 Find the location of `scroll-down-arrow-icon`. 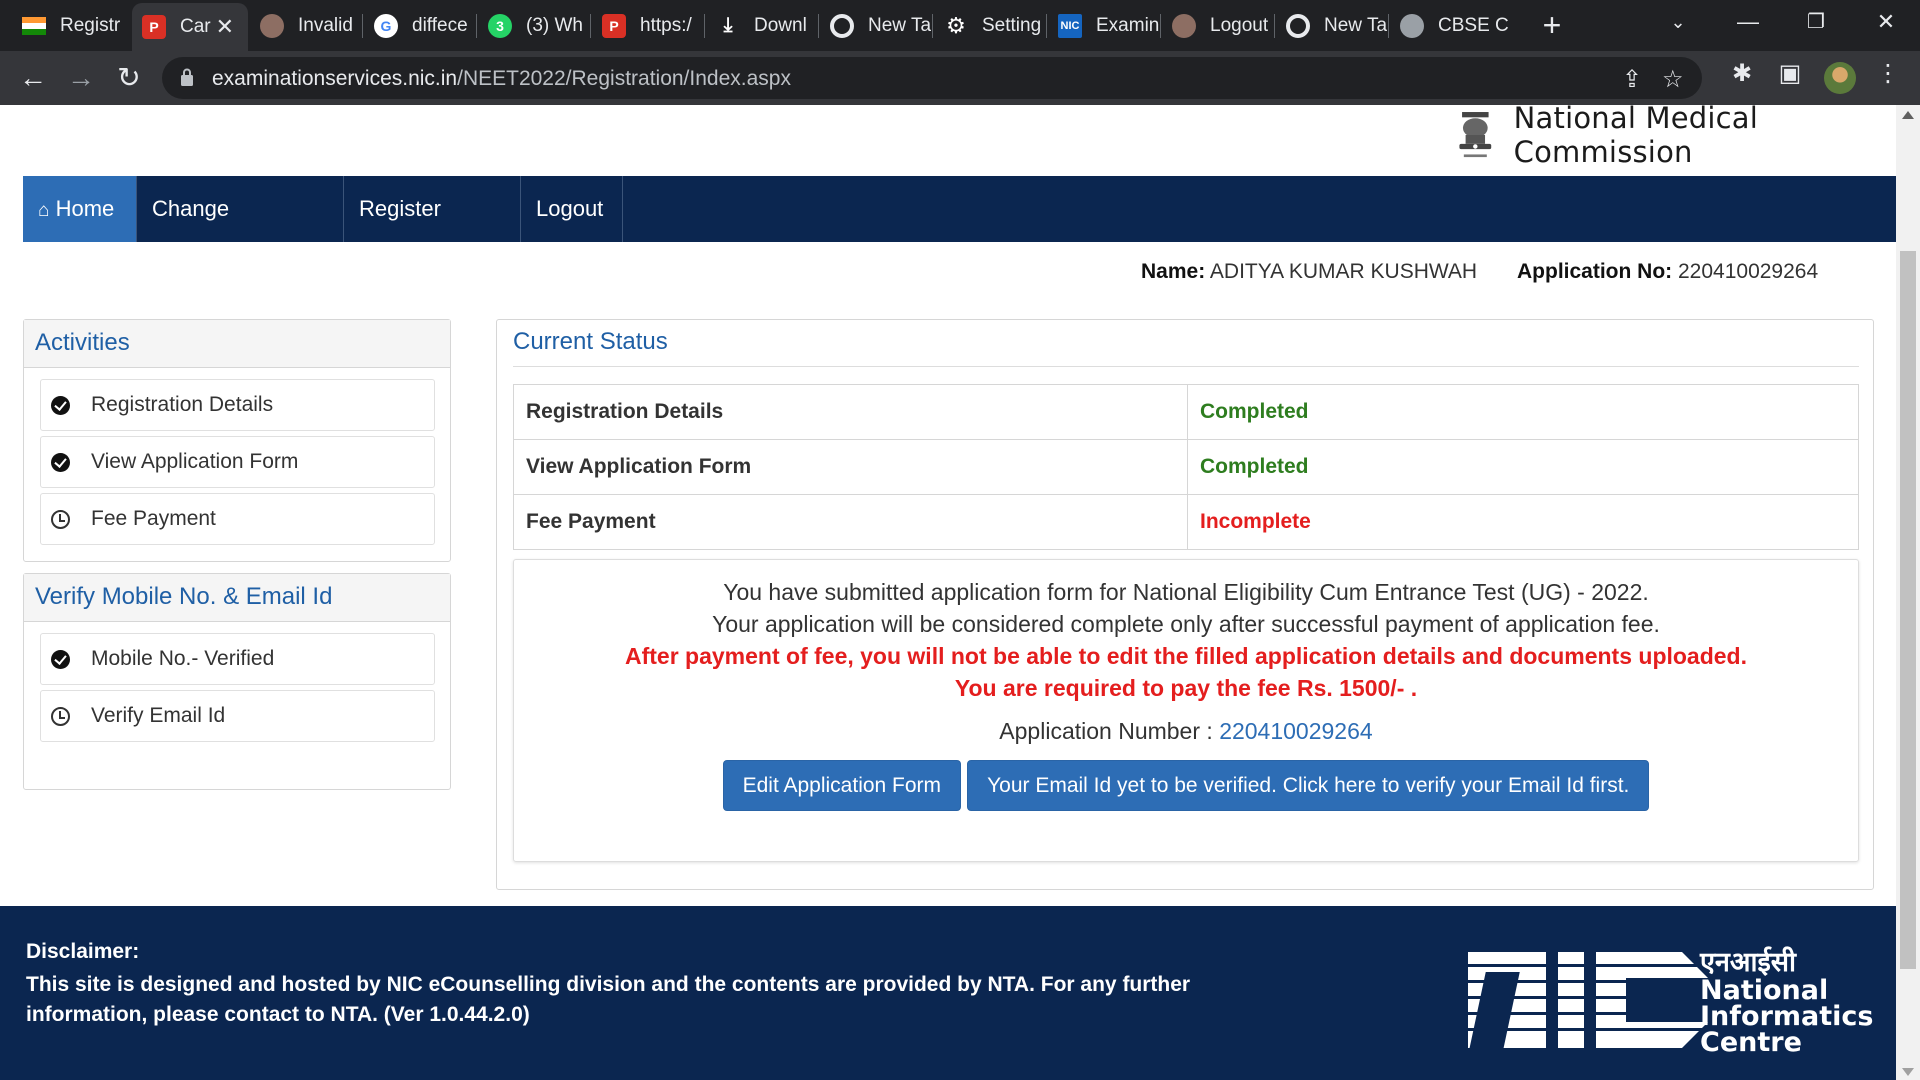

scroll-down-arrow-icon is located at coordinates (1908, 1072).